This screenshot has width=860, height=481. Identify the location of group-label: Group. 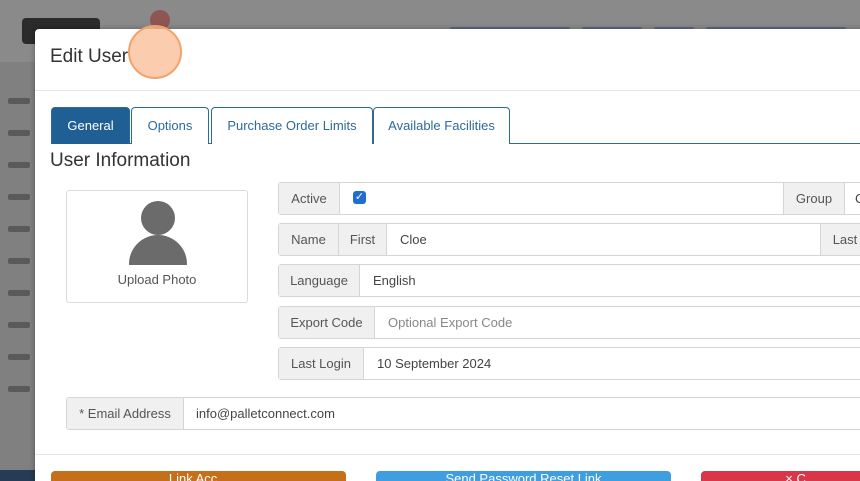
(814, 198).